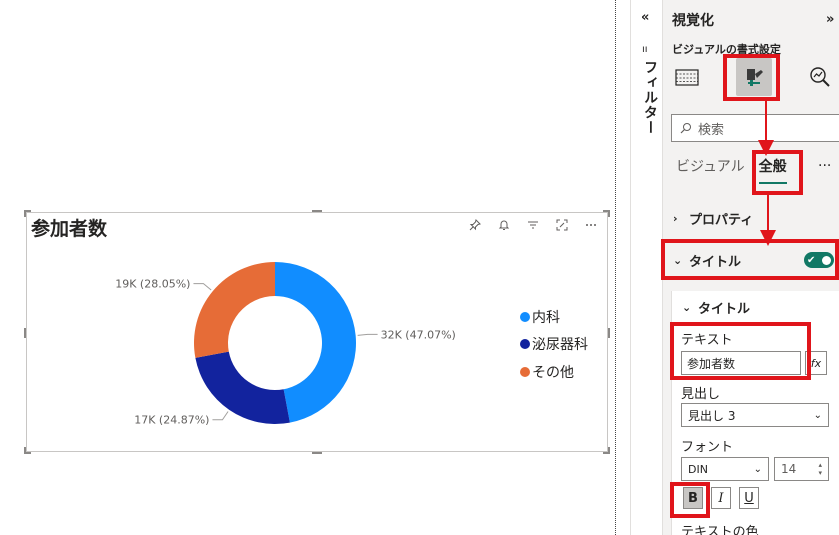 The height and width of the screenshot is (535, 839). What do you see at coordinates (615, 267) in the screenshot?
I see `page-boundary` at bounding box center [615, 267].